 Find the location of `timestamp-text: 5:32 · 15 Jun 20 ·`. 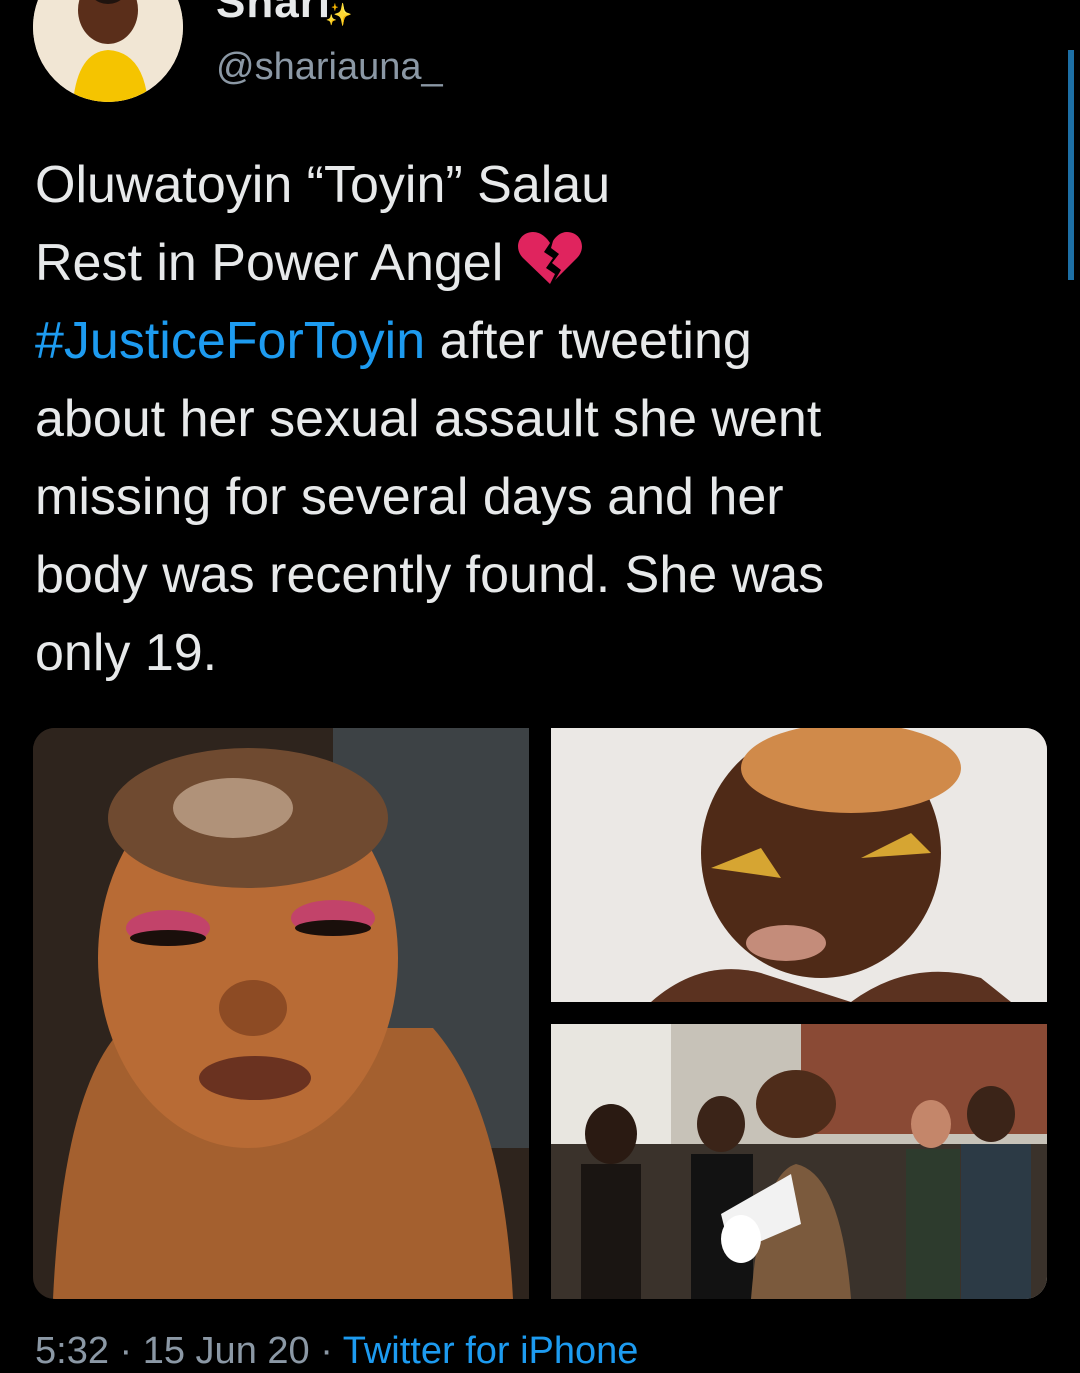

timestamp-text: 5:32 · 15 Jun 20 · is located at coordinates (189, 1351).